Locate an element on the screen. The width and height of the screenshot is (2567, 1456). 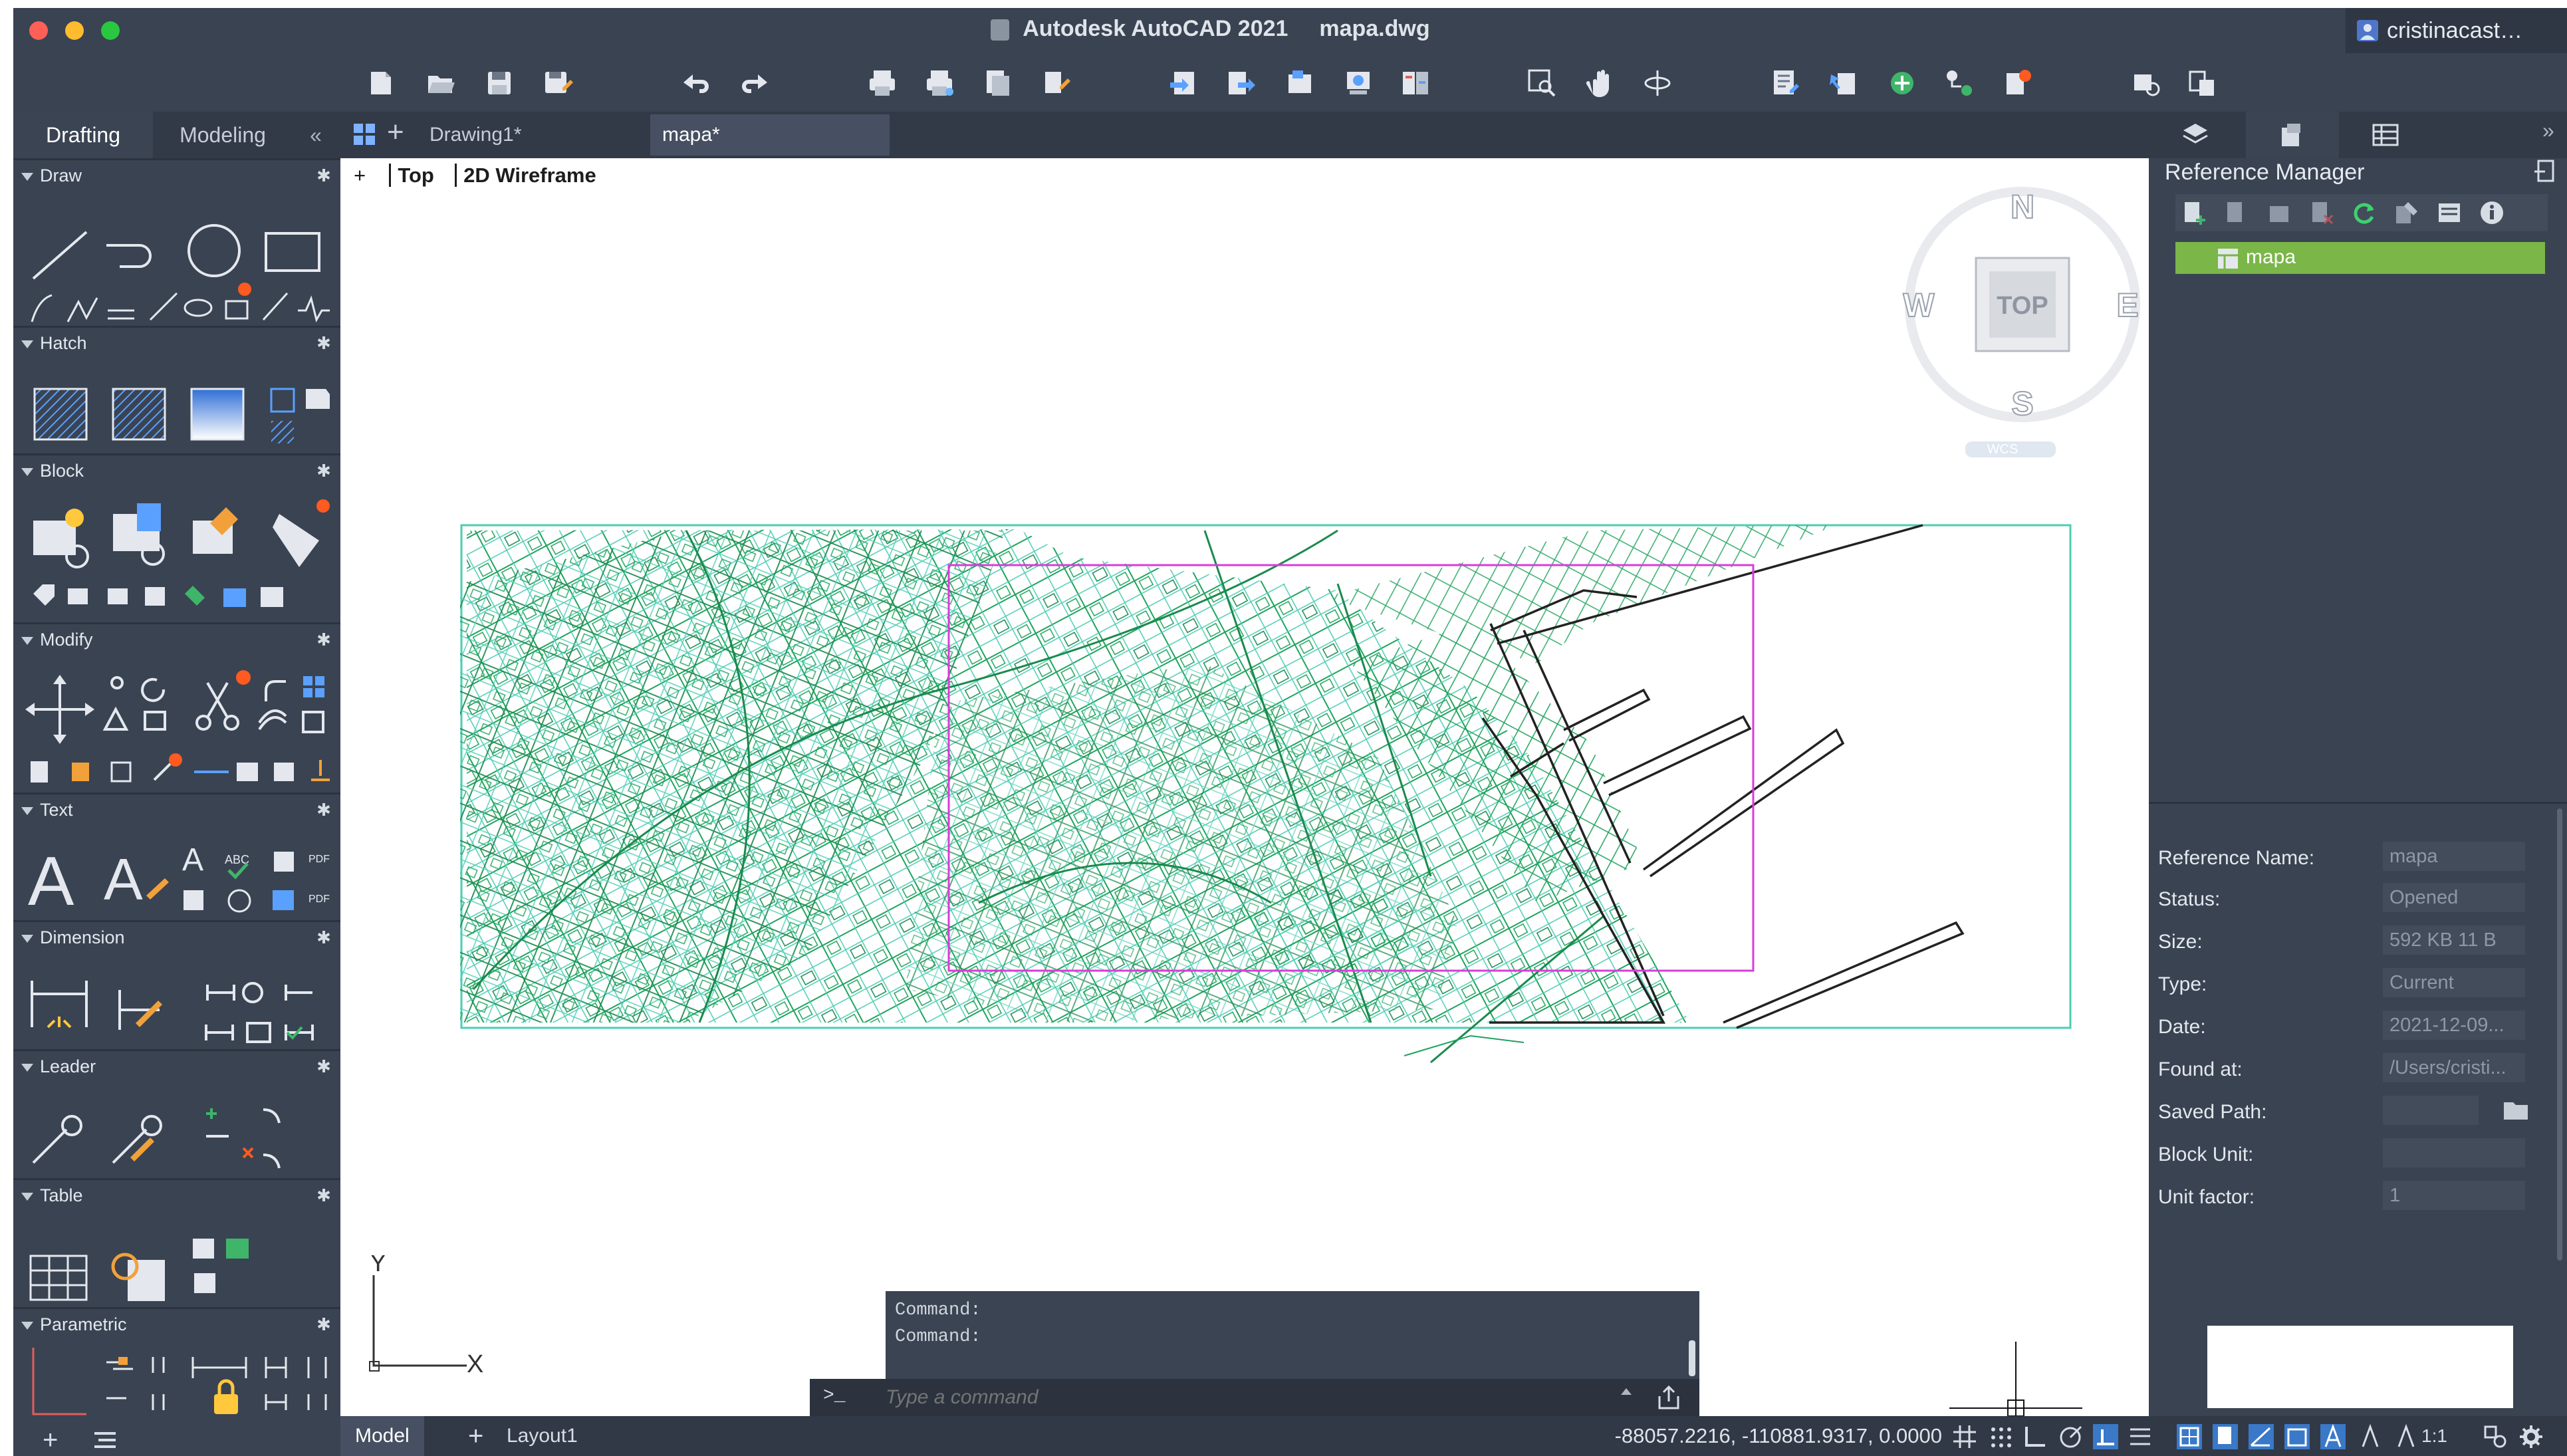
refresh-icon is located at coordinates (2364, 212).